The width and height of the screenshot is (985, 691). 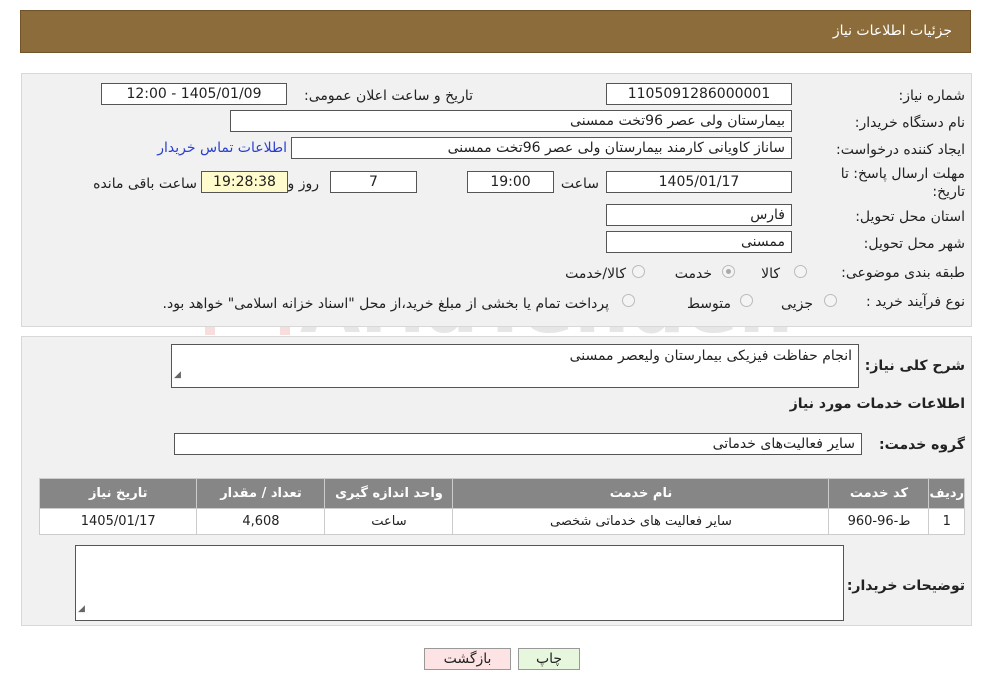 What do you see at coordinates (388, 96) in the screenshot?
I see `announce-label: تاریخ و ساعت اعلان عمومی:` at bounding box center [388, 96].